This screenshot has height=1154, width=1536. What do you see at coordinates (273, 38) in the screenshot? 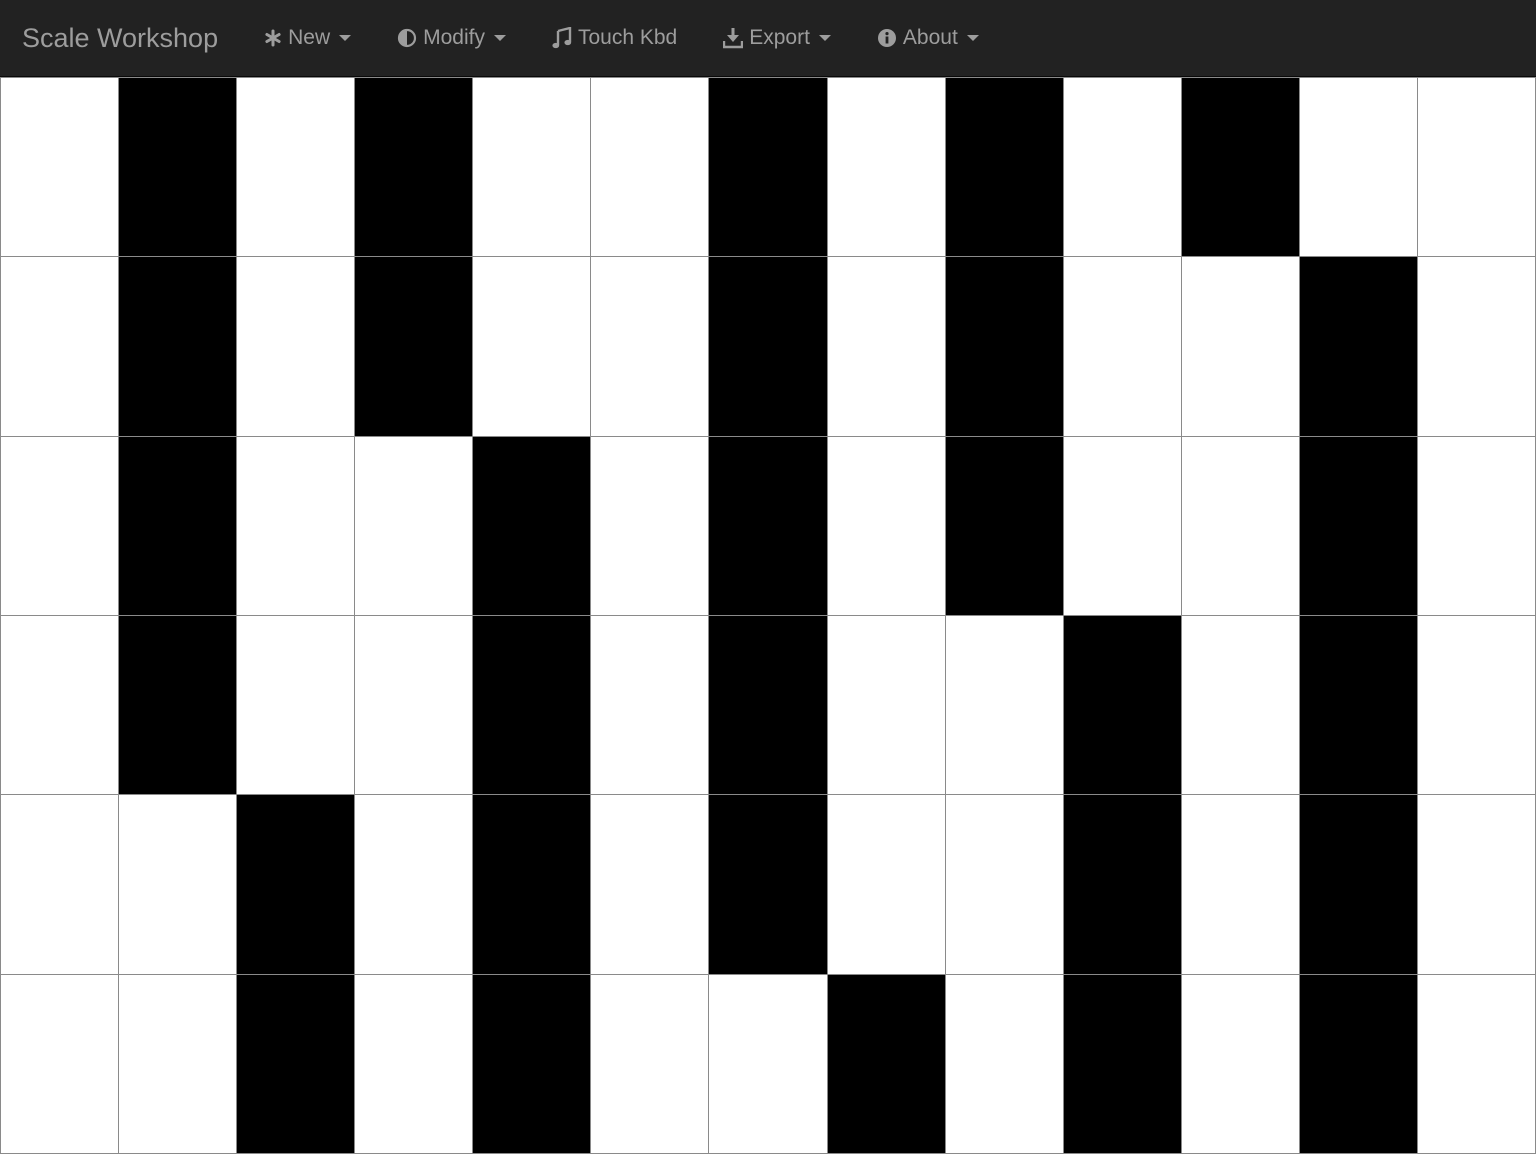
I see `asterisk-icon` at bounding box center [273, 38].